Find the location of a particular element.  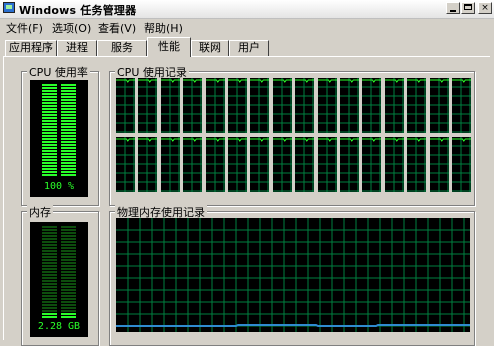

tab-services: 服务 is located at coordinates (122, 48).